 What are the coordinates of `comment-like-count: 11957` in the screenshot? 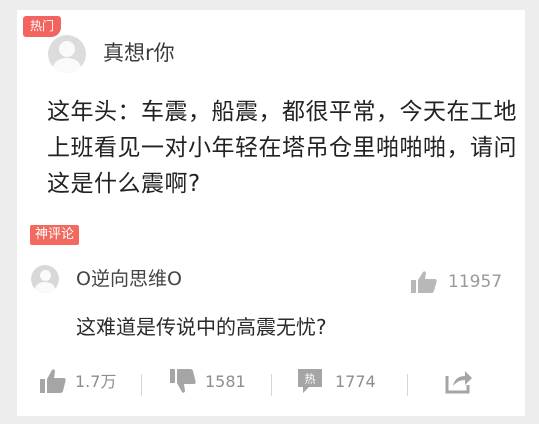 It's located at (475, 282).